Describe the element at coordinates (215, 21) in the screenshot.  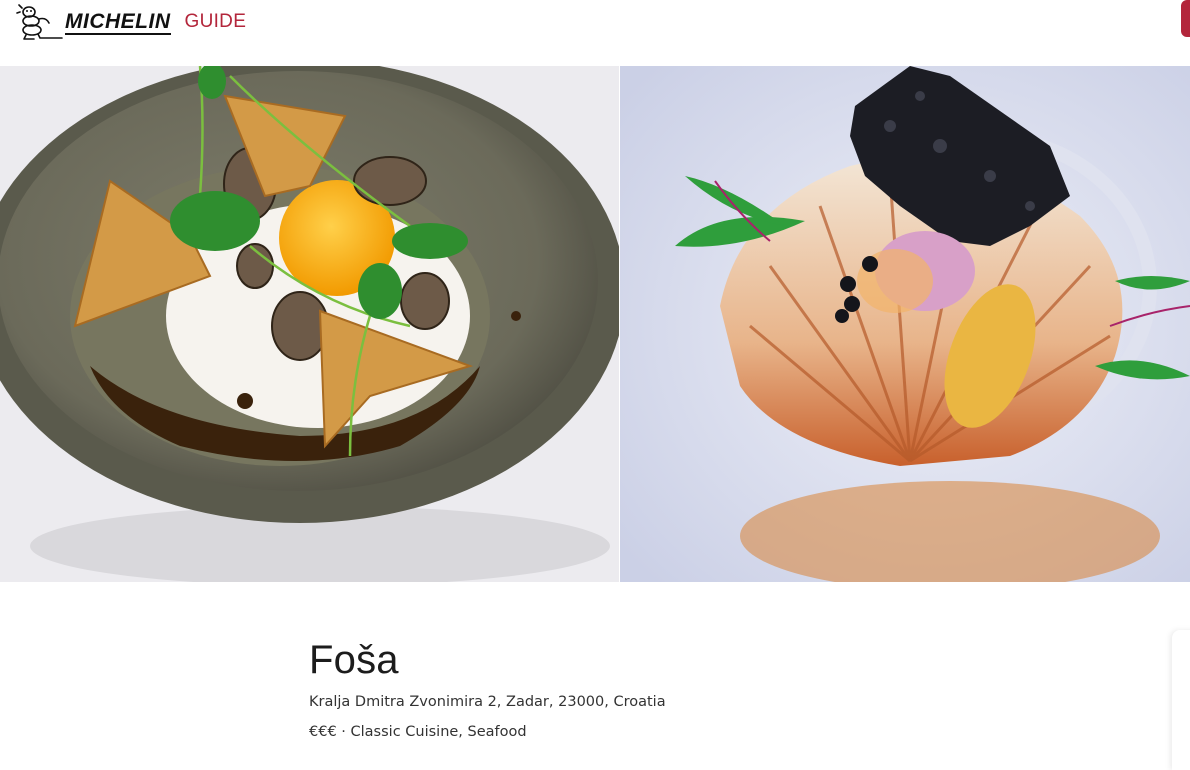
I see `guide-label: GUIDE` at that location.